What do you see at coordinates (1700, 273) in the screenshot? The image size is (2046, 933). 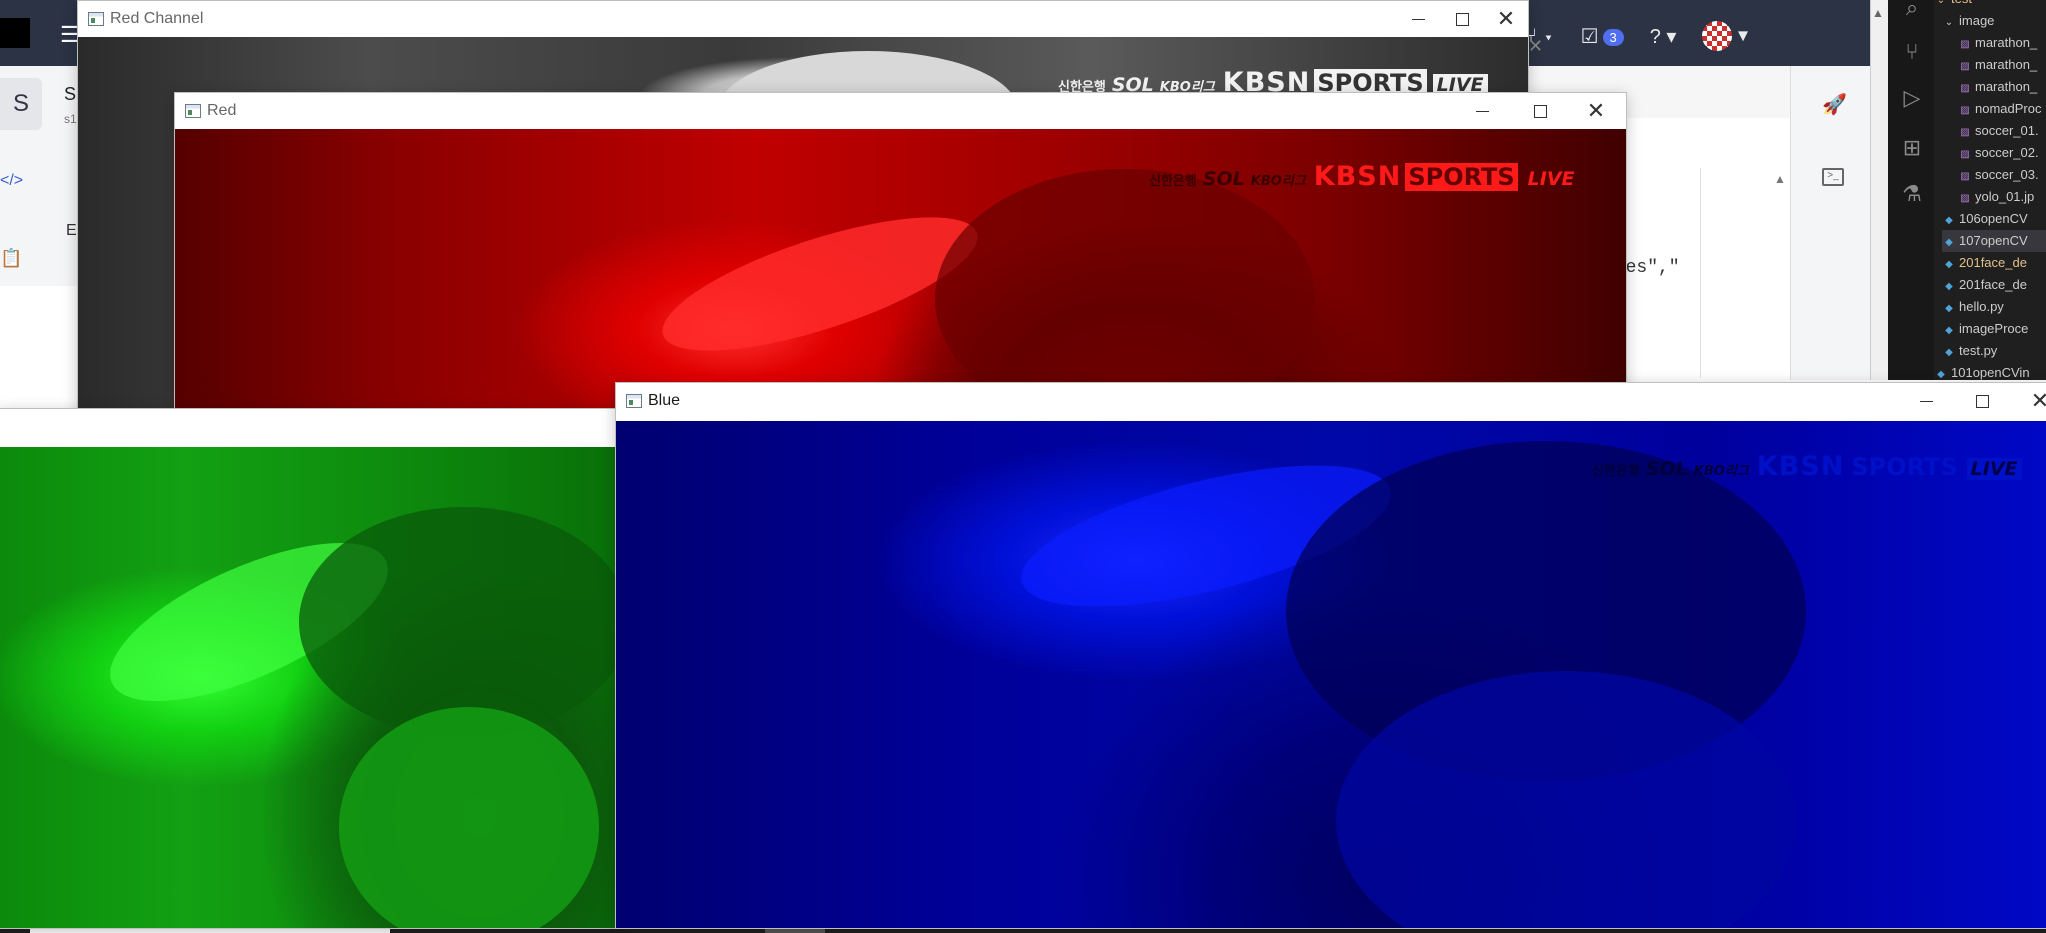 I see `editor-ruler` at bounding box center [1700, 273].